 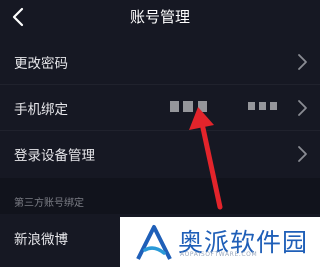 What do you see at coordinates (220, 242) in the screenshot?
I see `watermark: 奥派软件园 AOPAISOFTWARE.COM` at bounding box center [220, 242].